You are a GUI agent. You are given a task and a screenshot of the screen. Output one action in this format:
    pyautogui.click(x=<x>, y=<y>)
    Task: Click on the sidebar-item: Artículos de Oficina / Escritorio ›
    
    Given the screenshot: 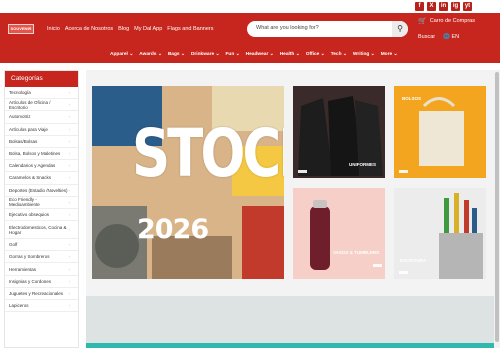 What is the action you would take?
    pyautogui.click(x=41, y=105)
    